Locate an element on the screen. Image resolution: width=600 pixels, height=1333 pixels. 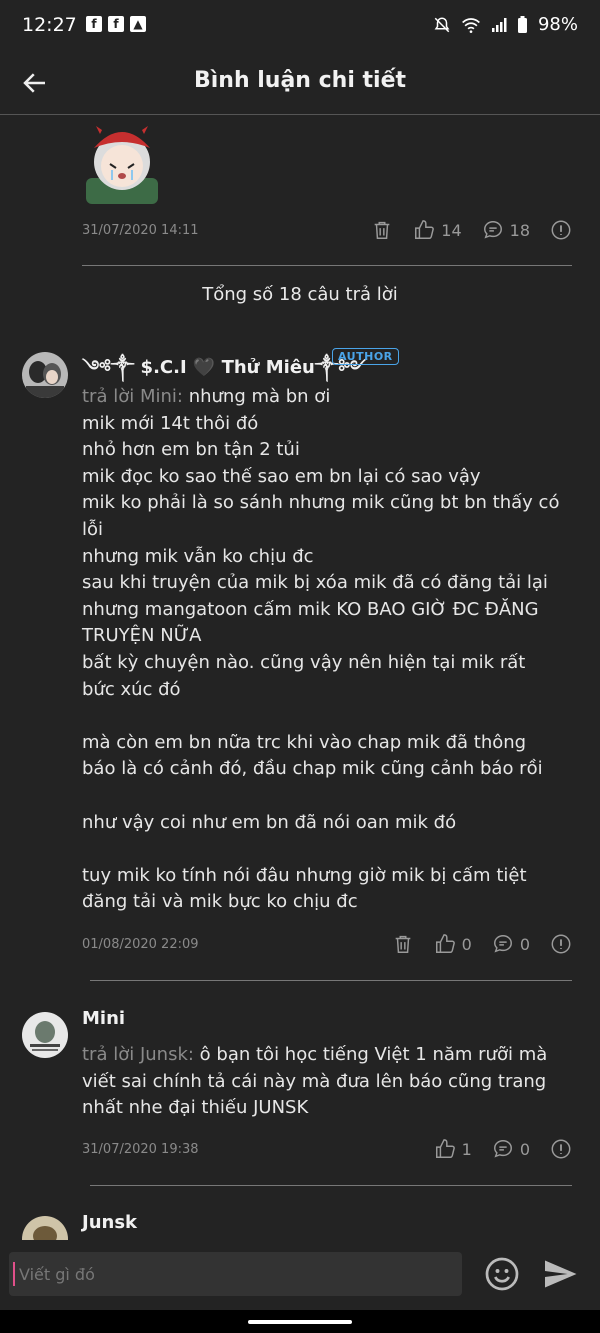
battery-percent: 98% is located at coordinates (557, 24).